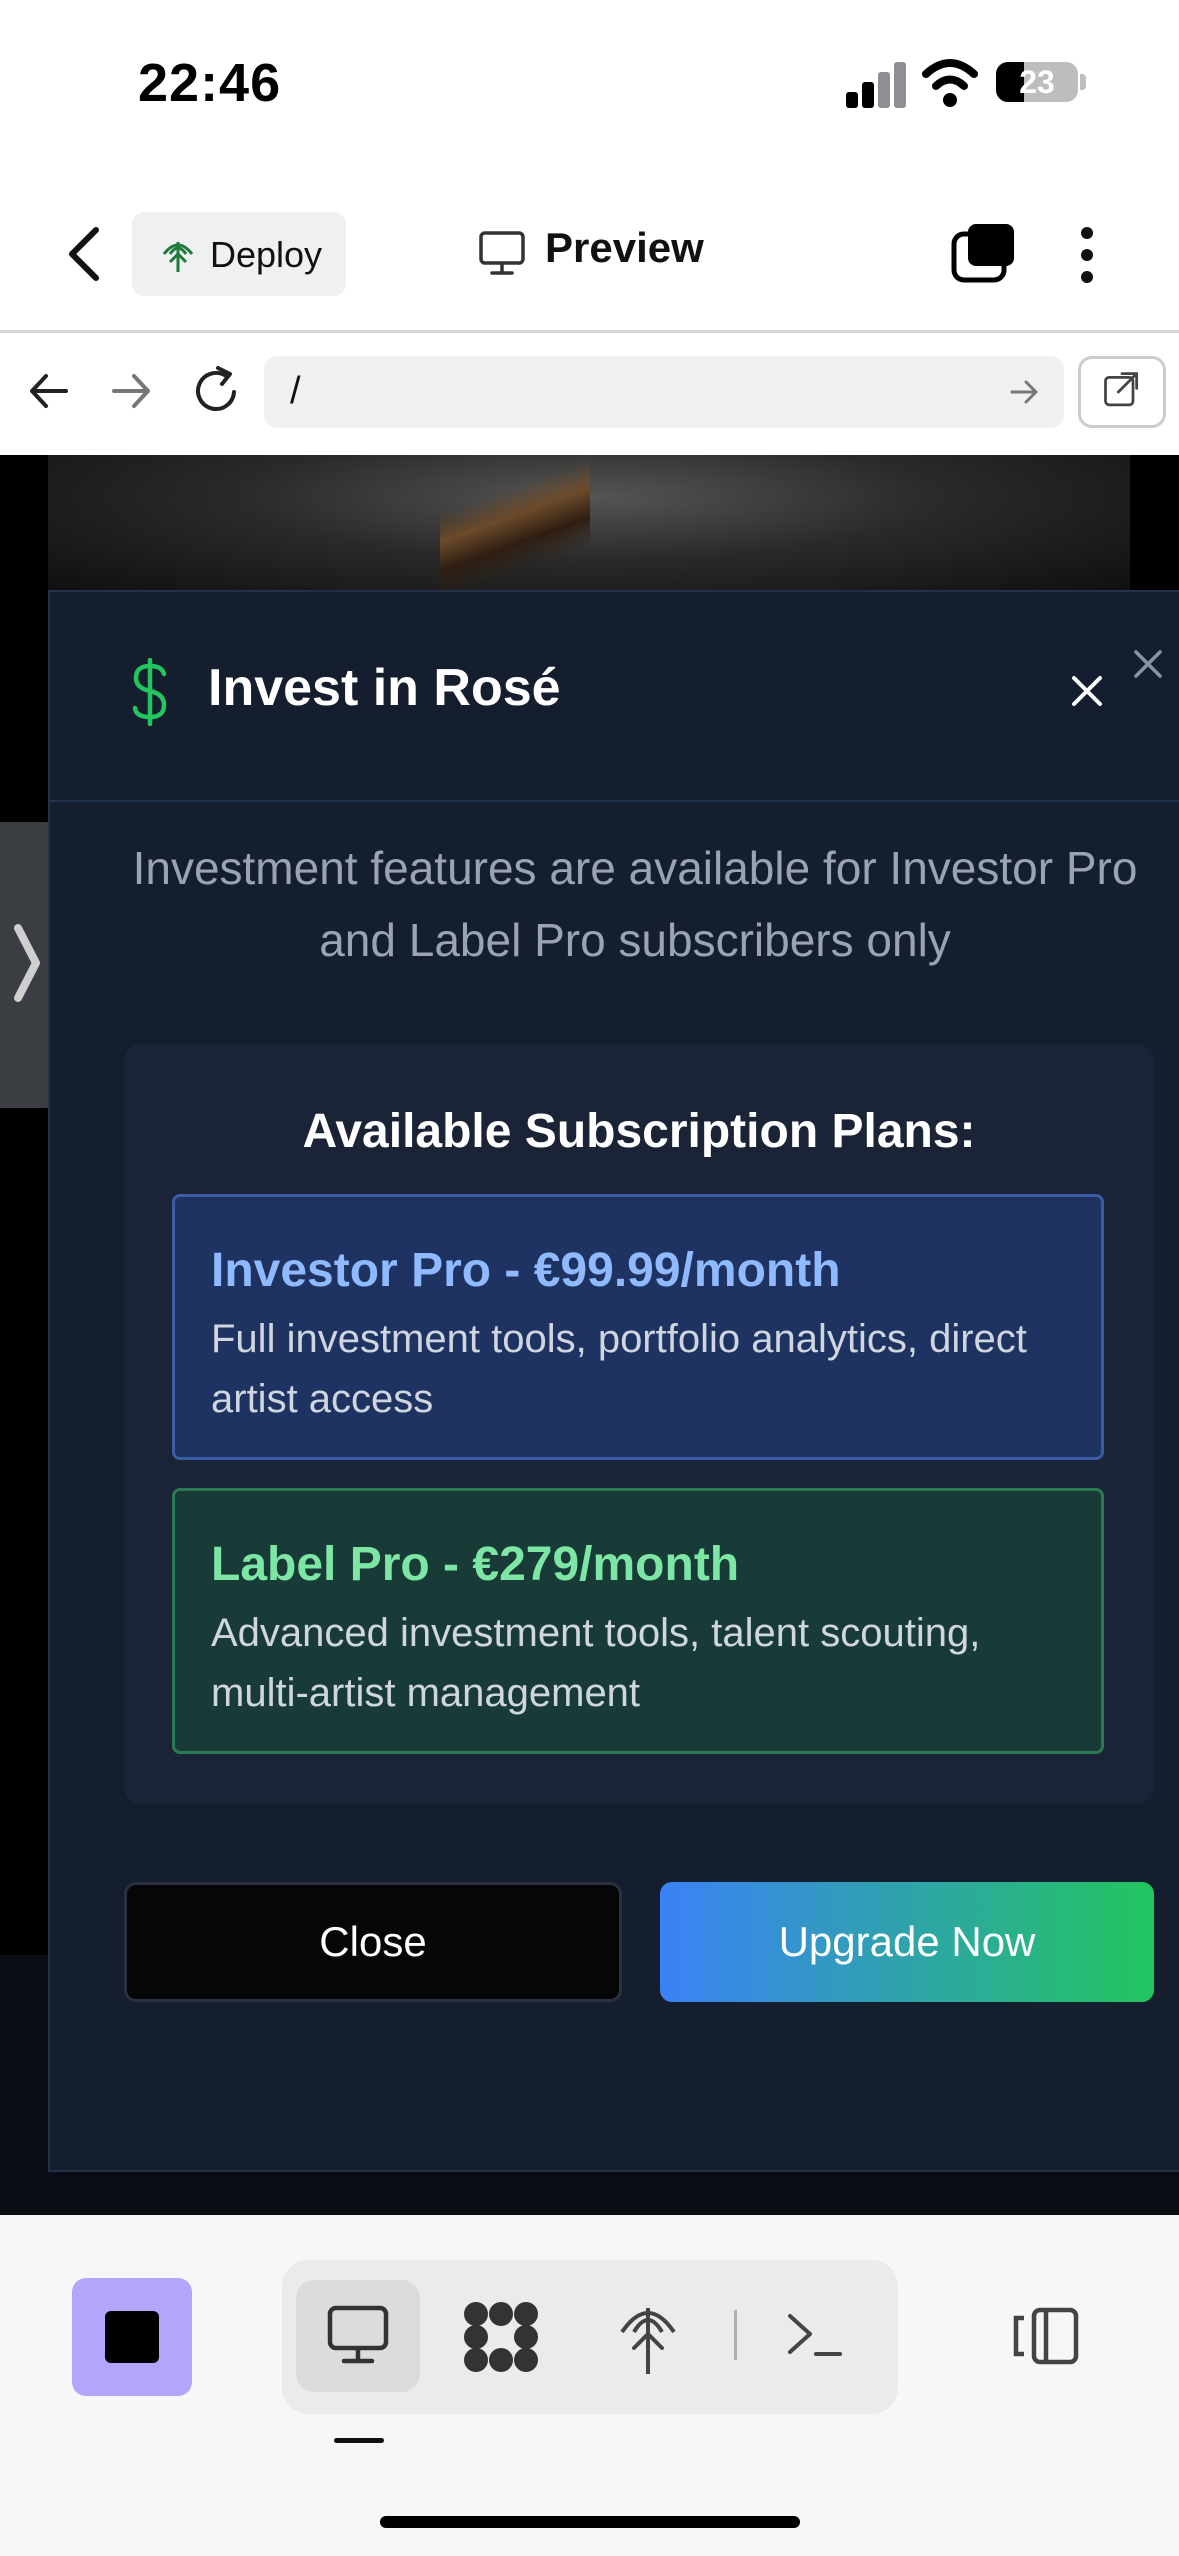 Image resolution: width=1179 pixels, height=2556 pixels. Describe the element at coordinates (48, 391) in the screenshot. I see `arrow-left-icon` at that location.